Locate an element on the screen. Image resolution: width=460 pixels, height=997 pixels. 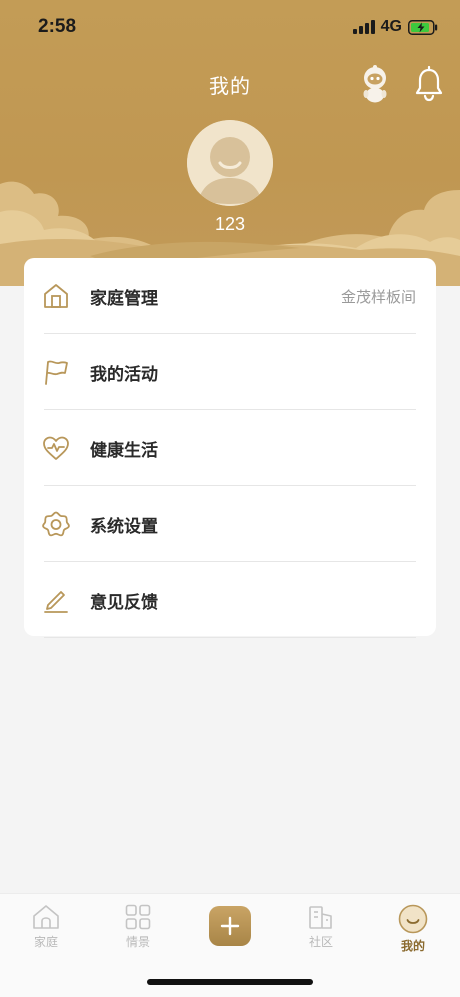
tab-home: 家庭 is located at coordinates (46, 927).